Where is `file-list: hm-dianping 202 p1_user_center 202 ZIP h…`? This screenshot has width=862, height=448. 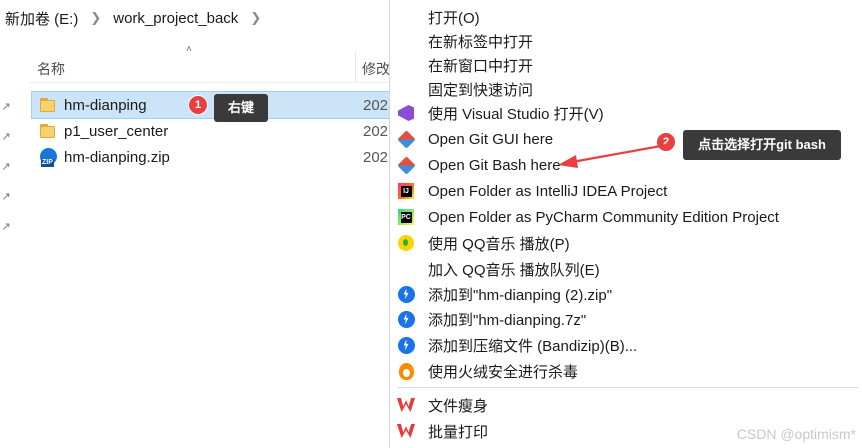
file-list: hm-dianping 202 p1_user_center 202 ZIP h… is located at coordinates (211, 130).